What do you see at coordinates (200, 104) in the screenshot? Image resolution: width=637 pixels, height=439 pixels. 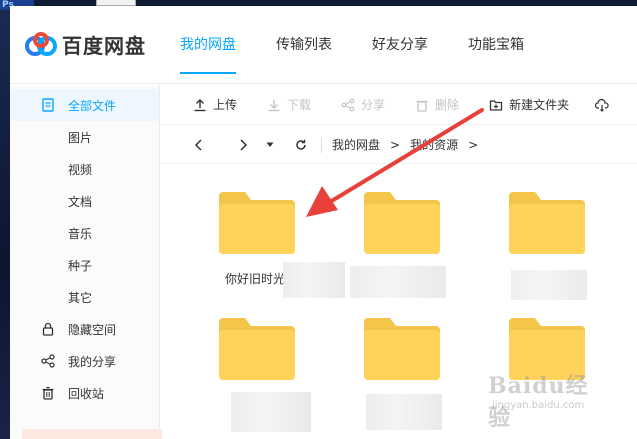 I see `upload-icon` at bounding box center [200, 104].